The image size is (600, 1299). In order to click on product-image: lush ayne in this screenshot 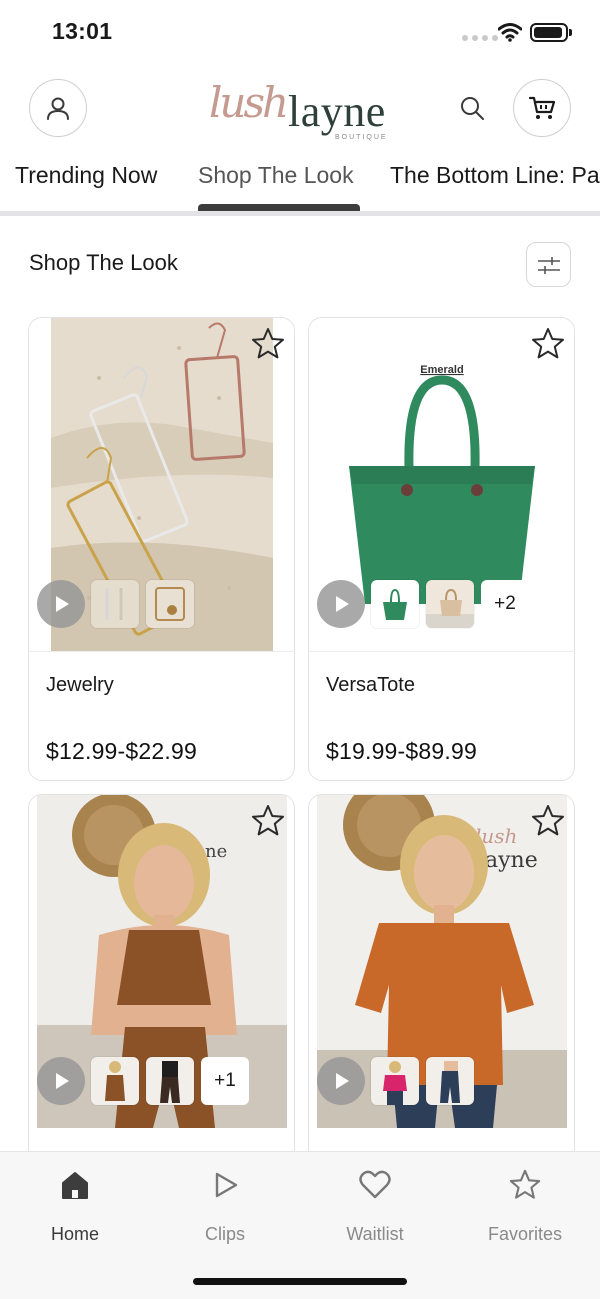, I will do `click(441, 961)`.